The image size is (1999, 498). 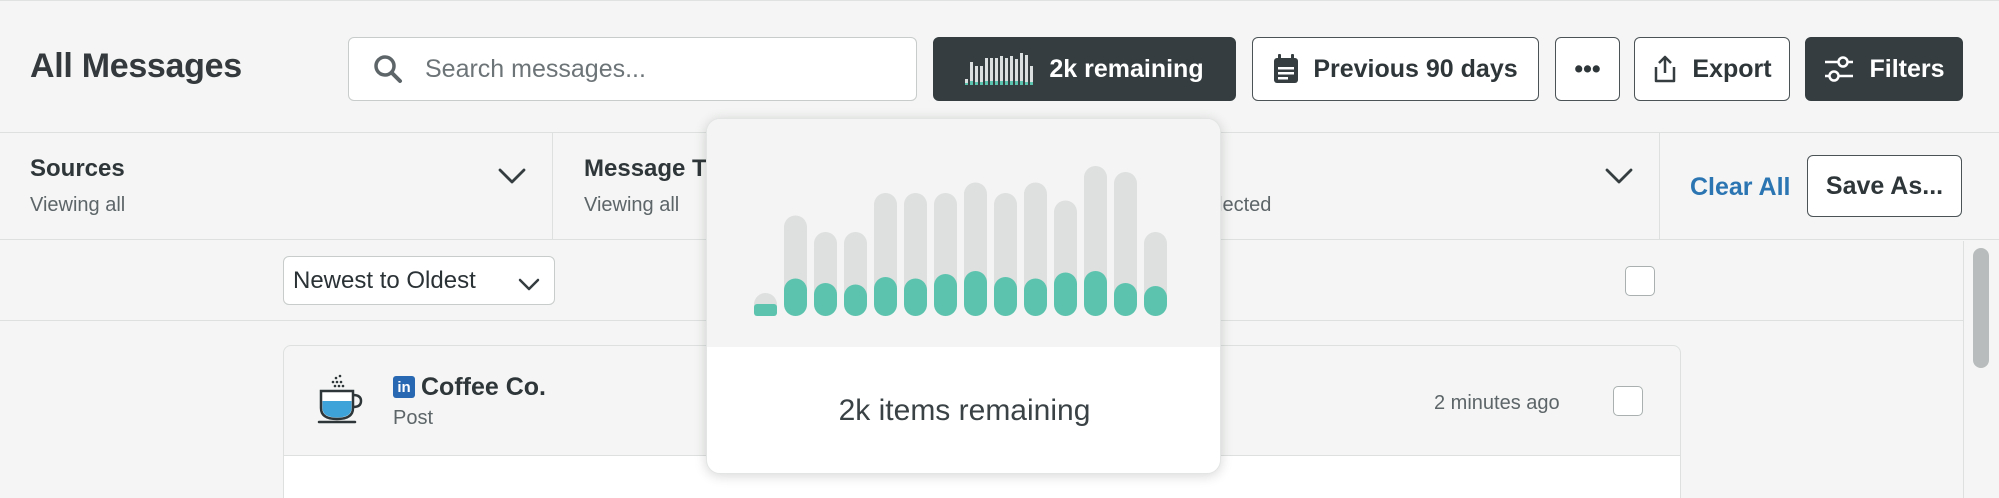 I want to click on usage-sparkline-icon, so click(x=999, y=69).